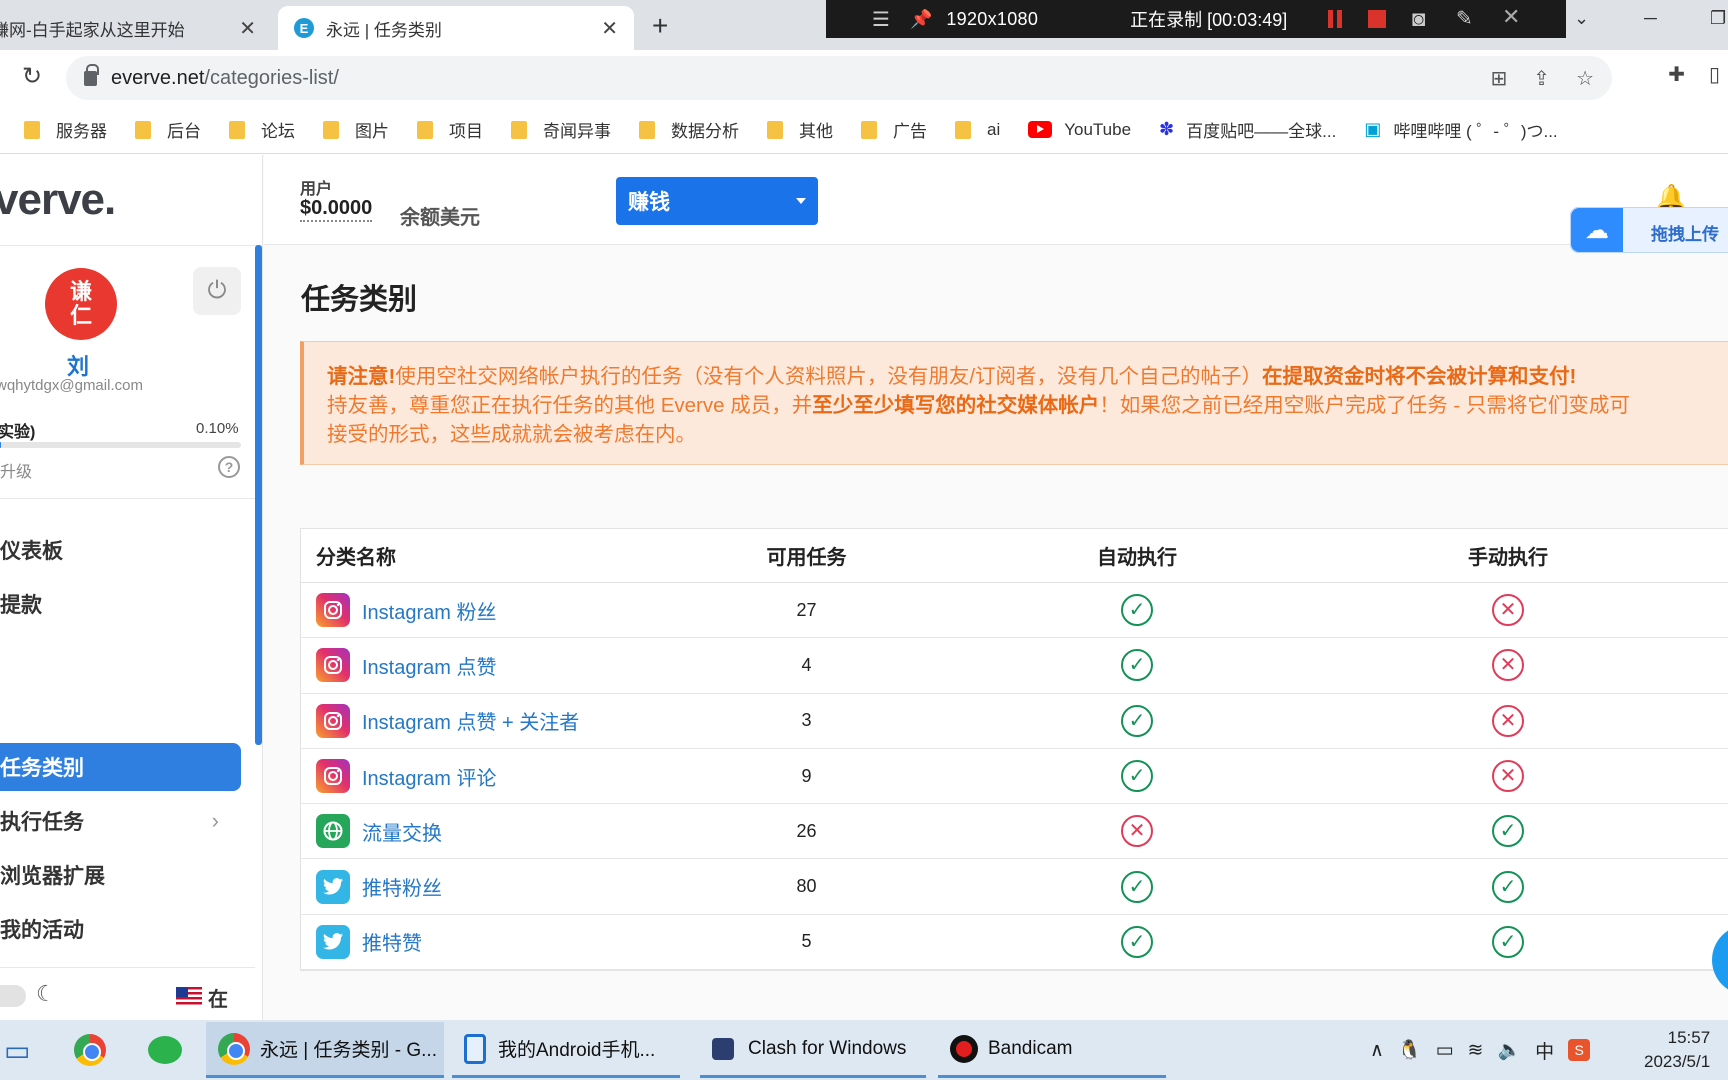 The width and height of the screenshot is (1728, 1080). I want to click on system-tray: ∧ 🐧 ▭ ≋ 🔈 中 S, so click(1480, 1050).